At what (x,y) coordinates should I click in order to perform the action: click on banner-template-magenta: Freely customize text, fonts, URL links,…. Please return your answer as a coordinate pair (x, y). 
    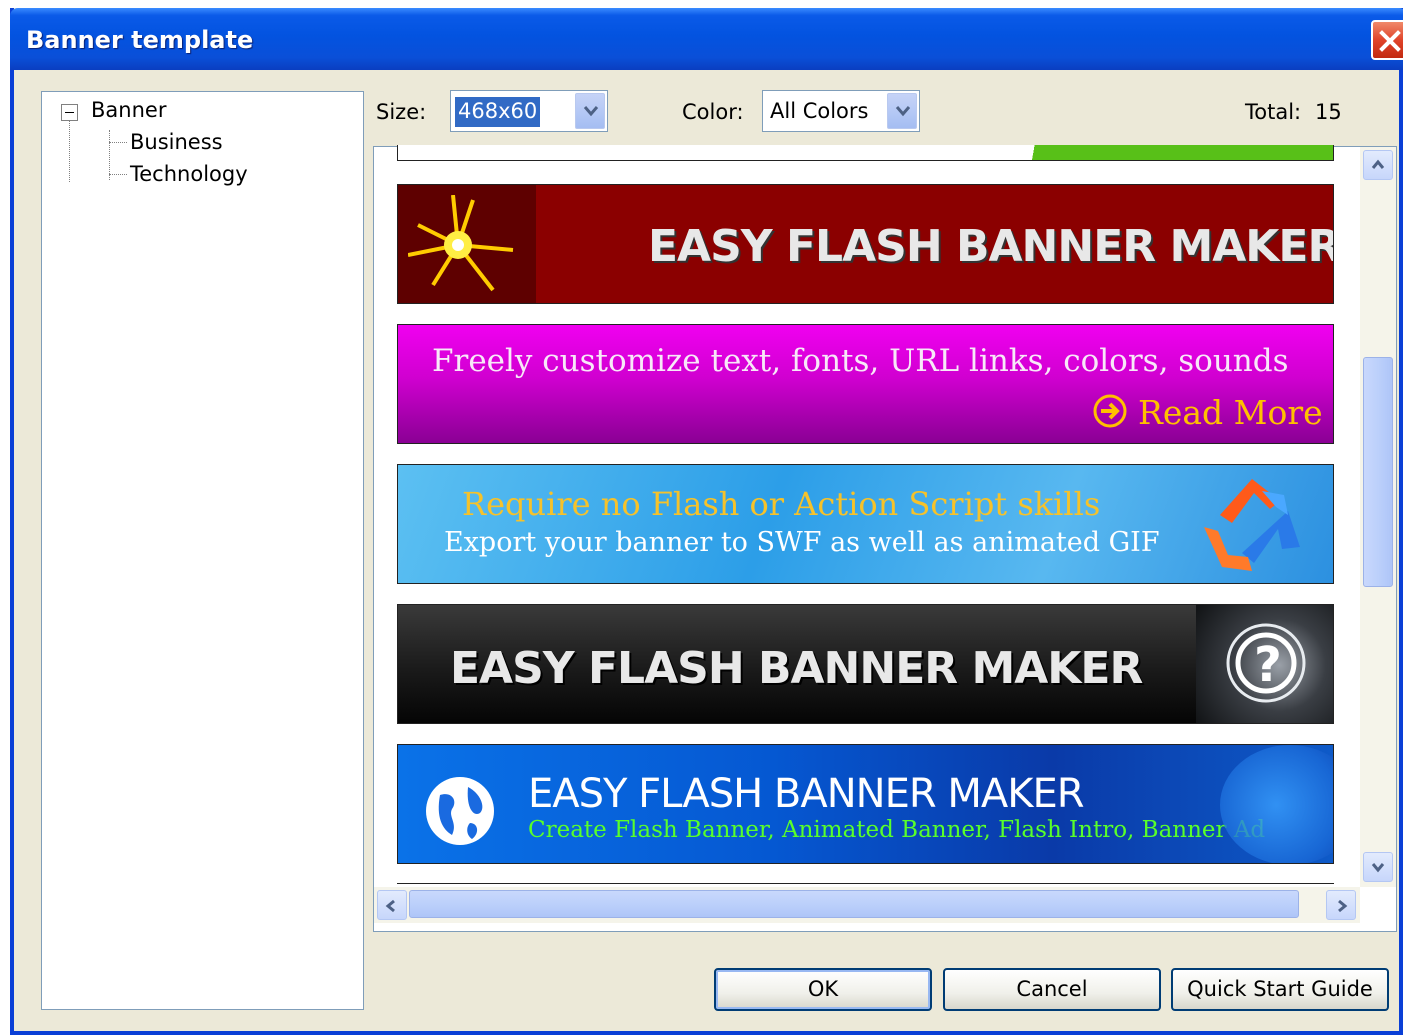
    Looking at the image, I should click on (865, 384).